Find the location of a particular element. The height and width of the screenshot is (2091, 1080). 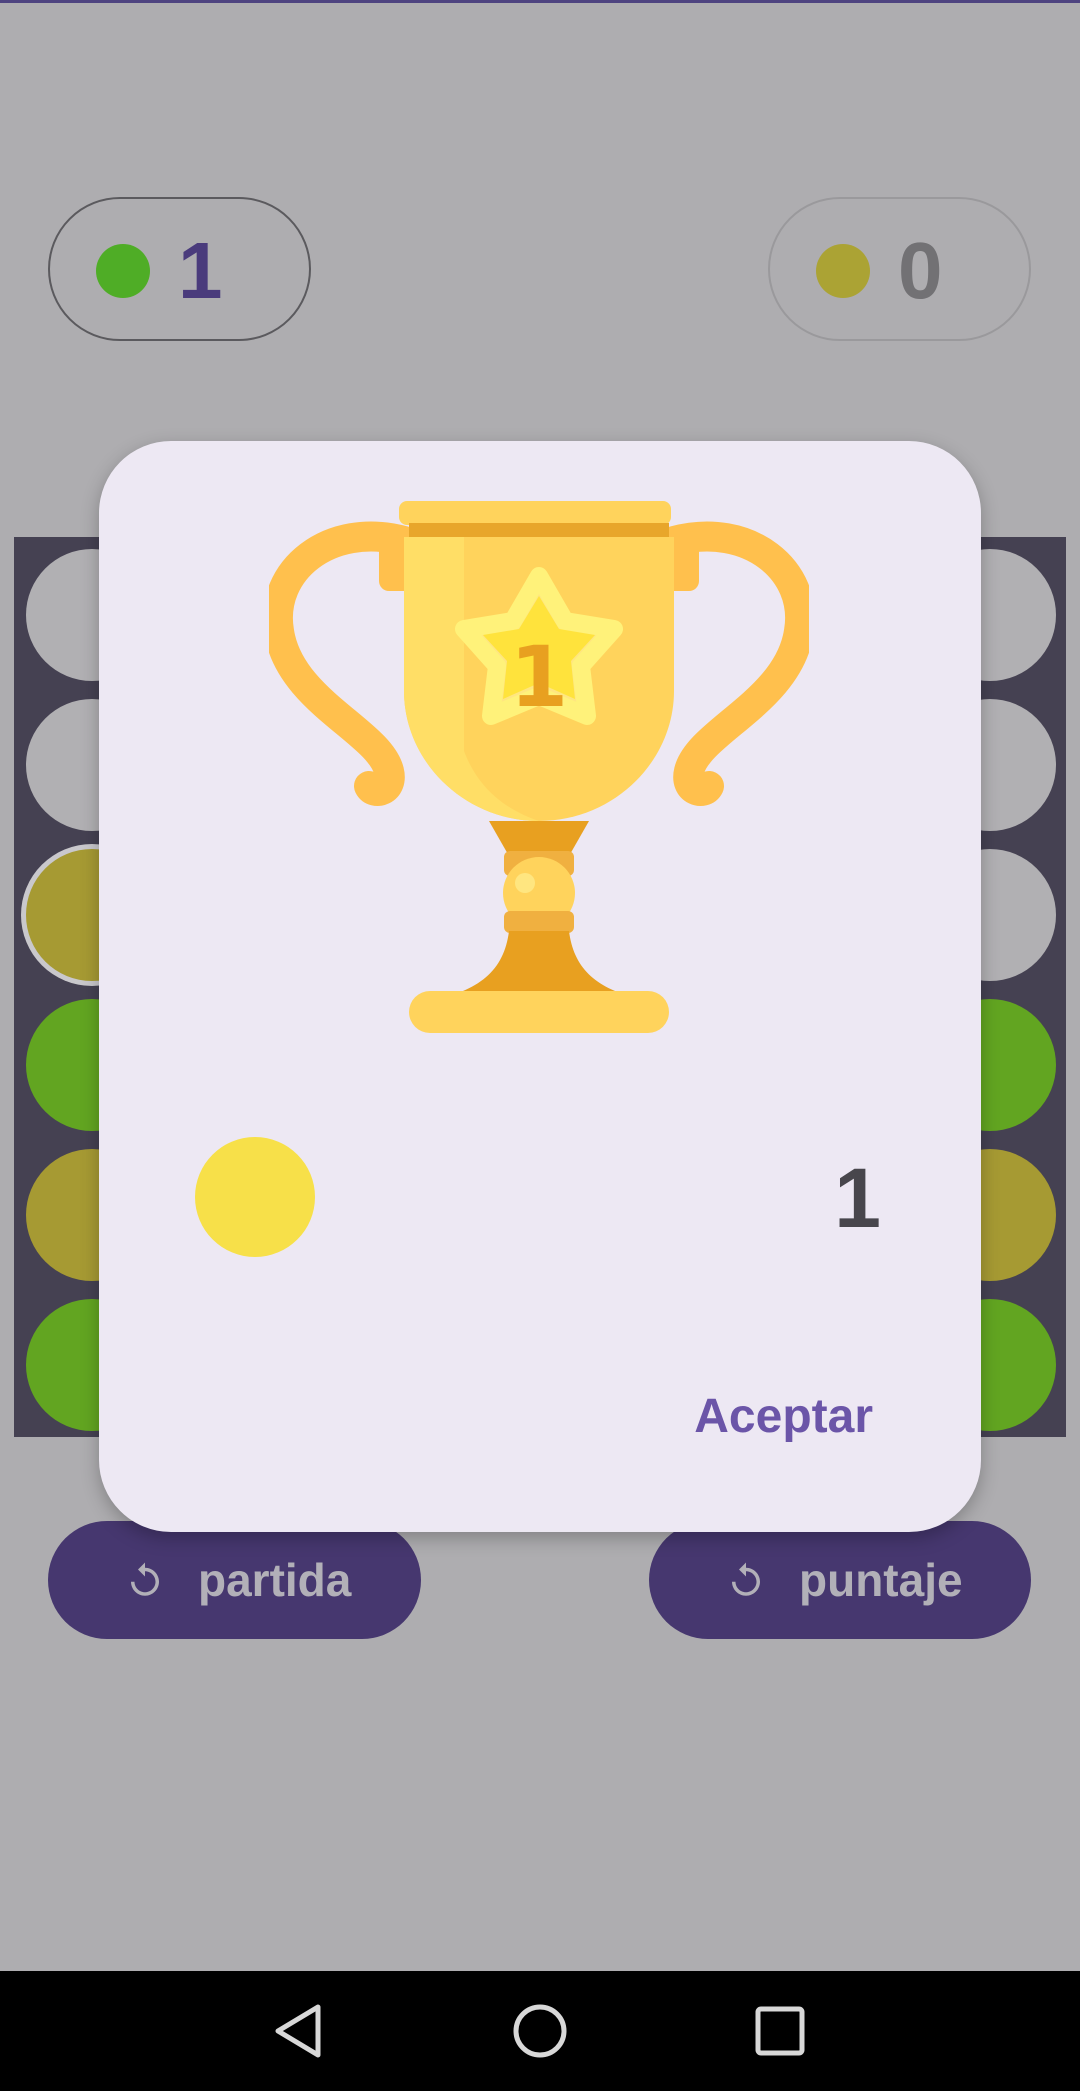

back-icon is located at coordinates (300, 2031).